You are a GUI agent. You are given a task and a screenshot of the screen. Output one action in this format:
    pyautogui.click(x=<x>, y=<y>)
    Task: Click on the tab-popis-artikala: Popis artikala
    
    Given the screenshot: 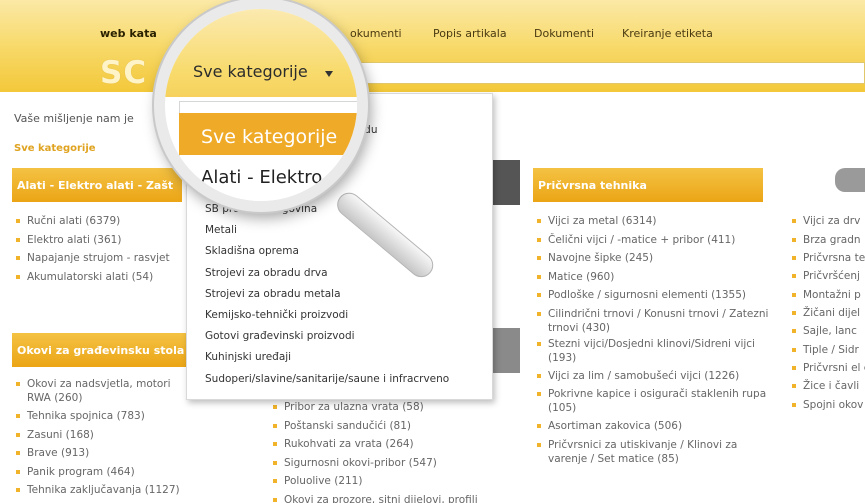 What is the action you would take?
    pyautogui.click(x=470, y=33)
    